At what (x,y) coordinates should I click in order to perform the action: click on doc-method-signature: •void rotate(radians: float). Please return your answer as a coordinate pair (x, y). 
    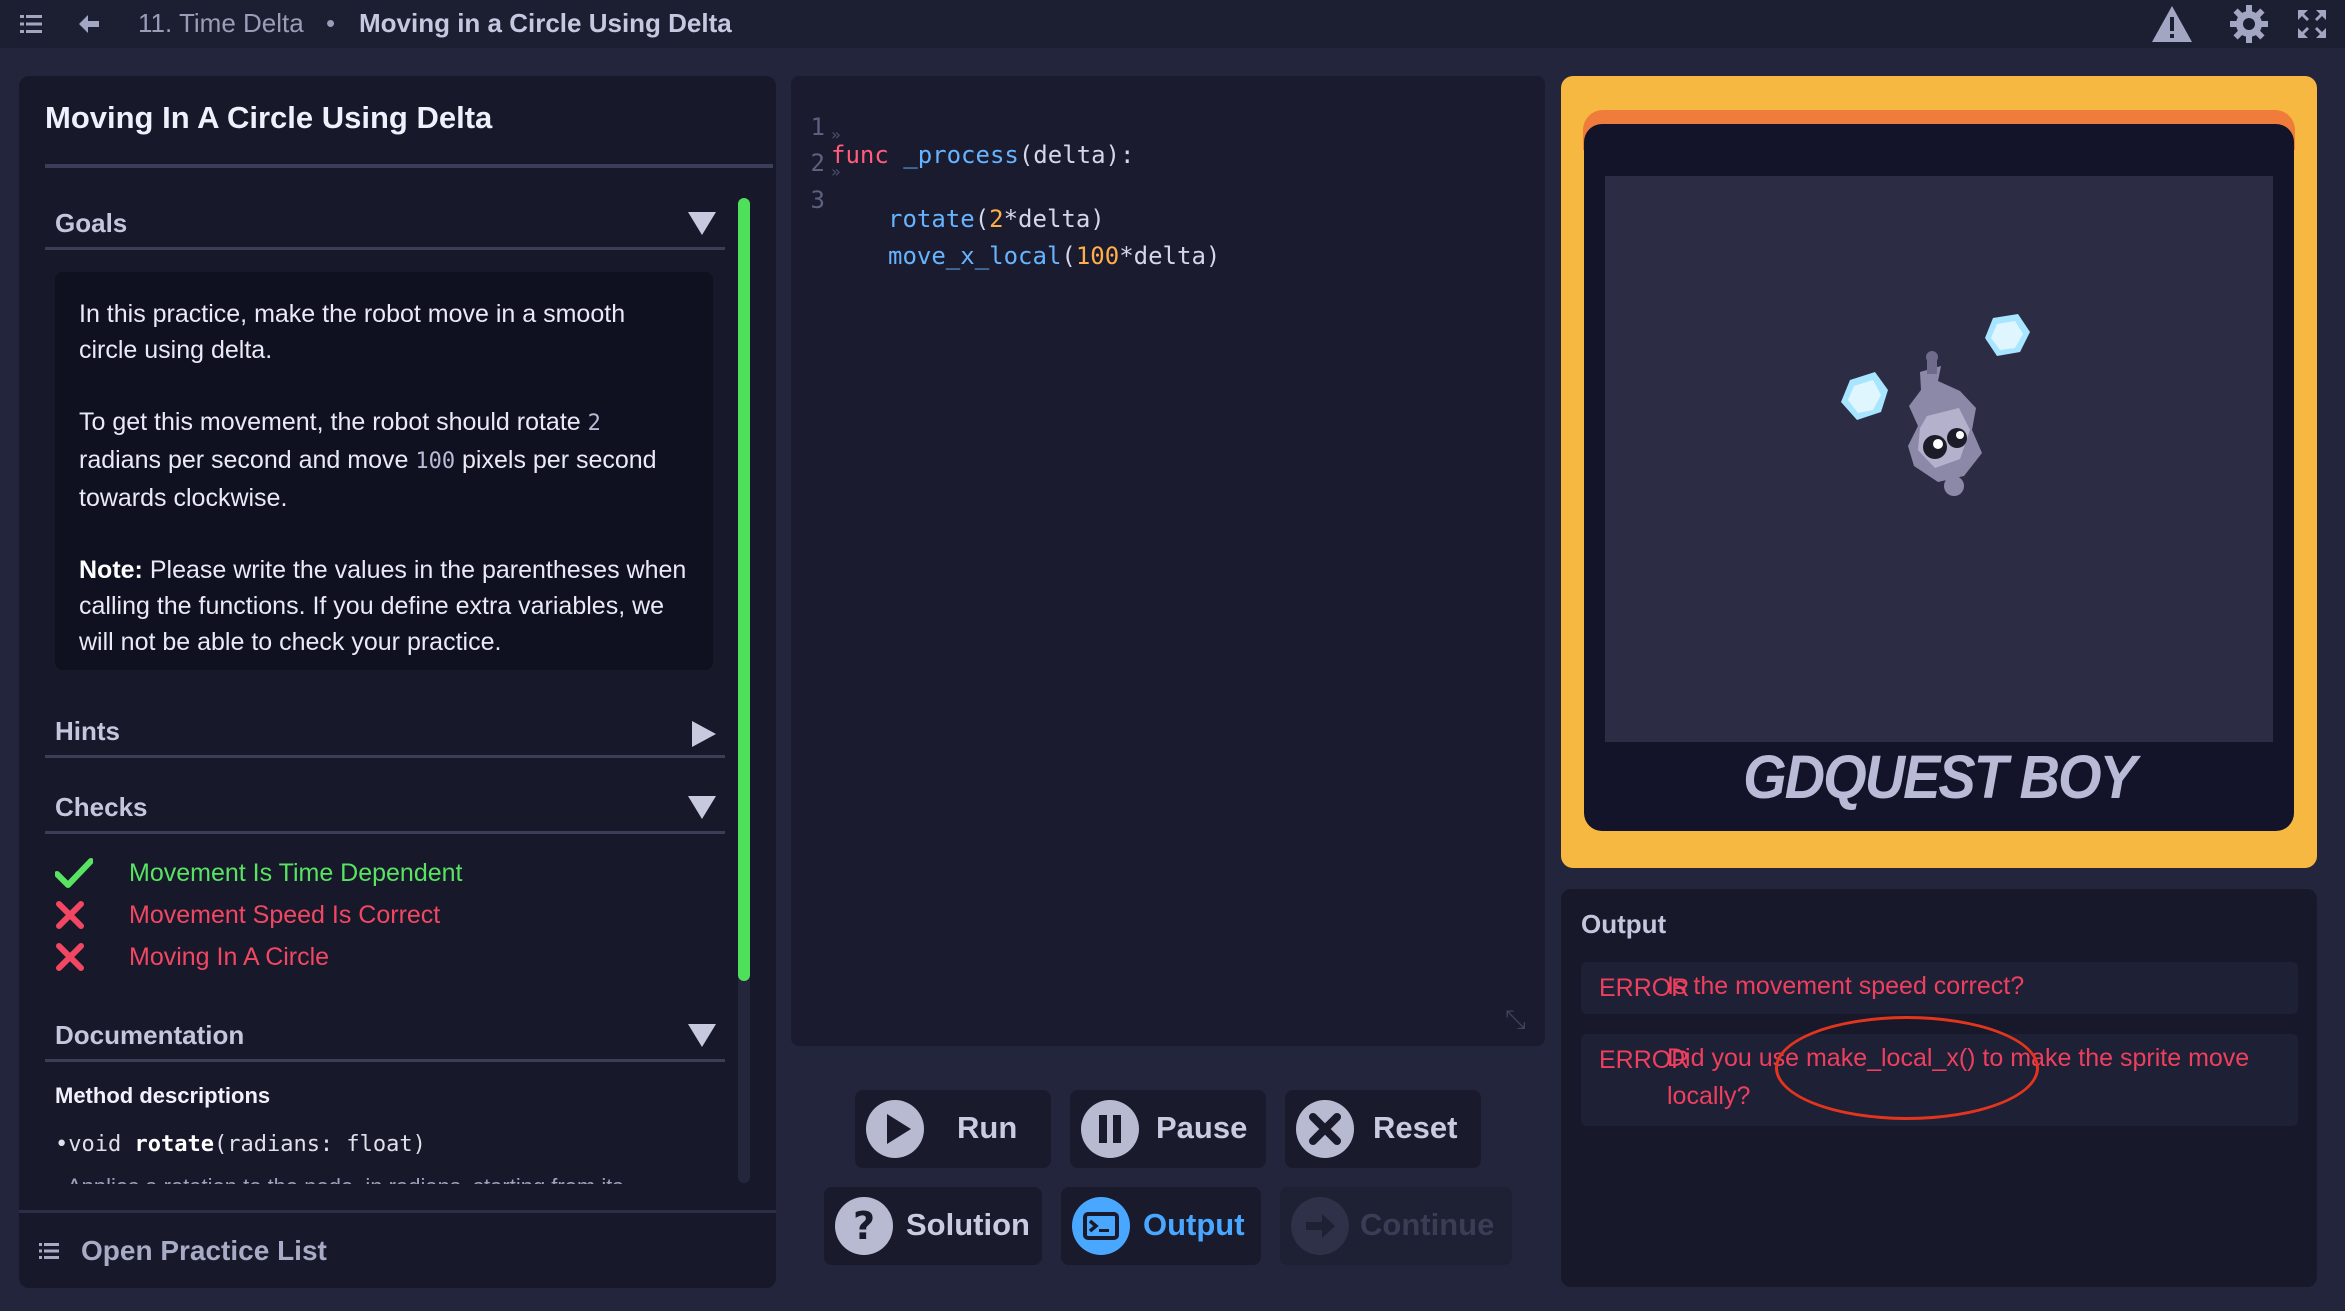
    Looking at the image, I should click on (240, 1144).